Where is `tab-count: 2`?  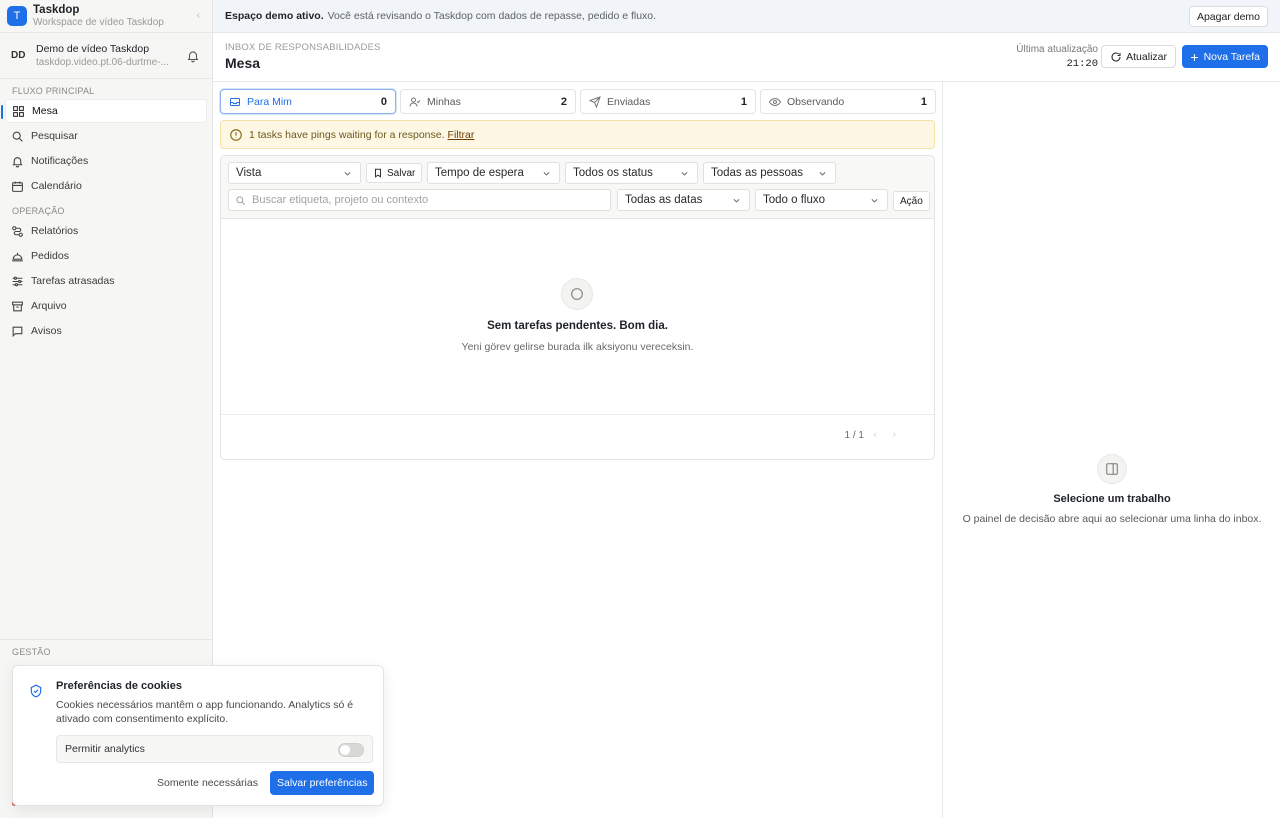
tab-count: 2 is located at coordinates (563, 101).